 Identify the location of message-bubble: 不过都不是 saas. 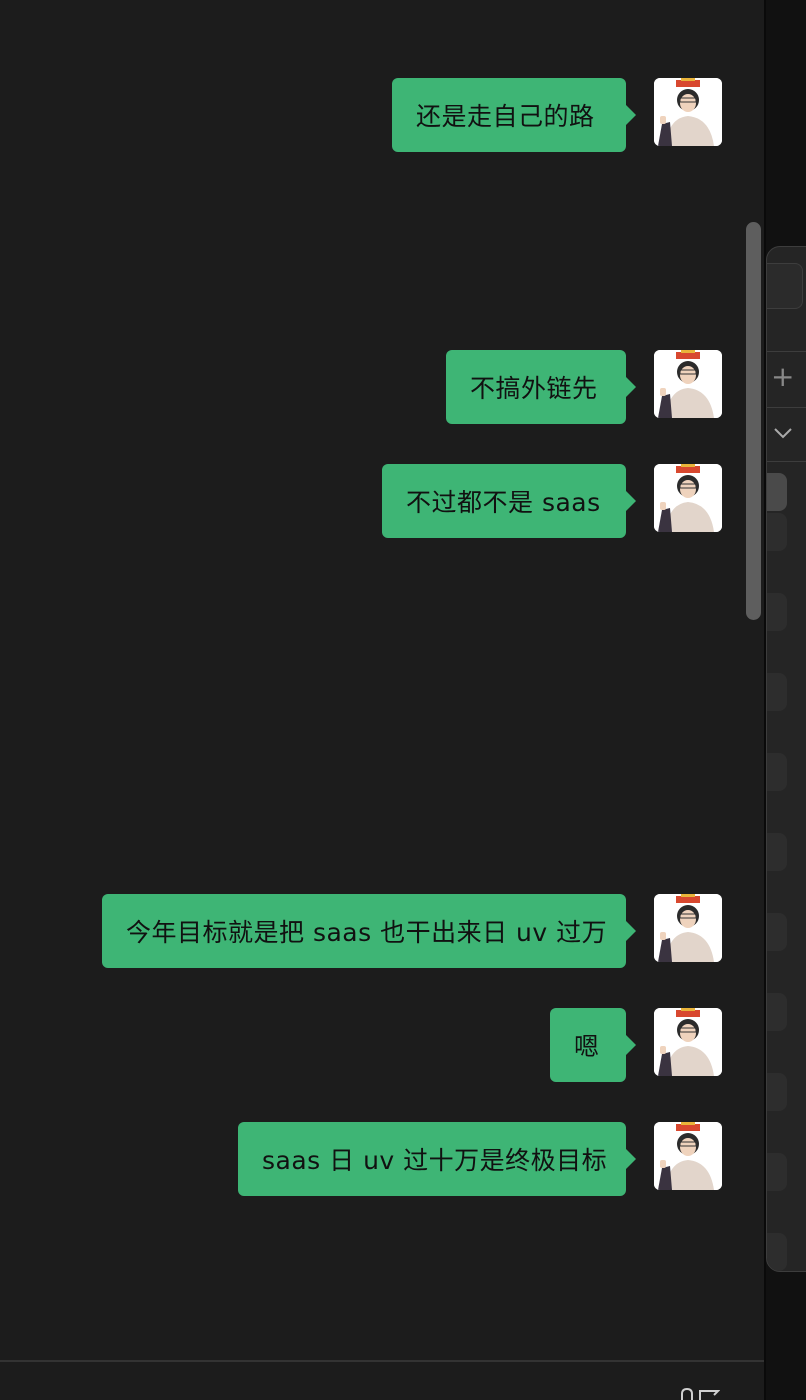
(509, 501).